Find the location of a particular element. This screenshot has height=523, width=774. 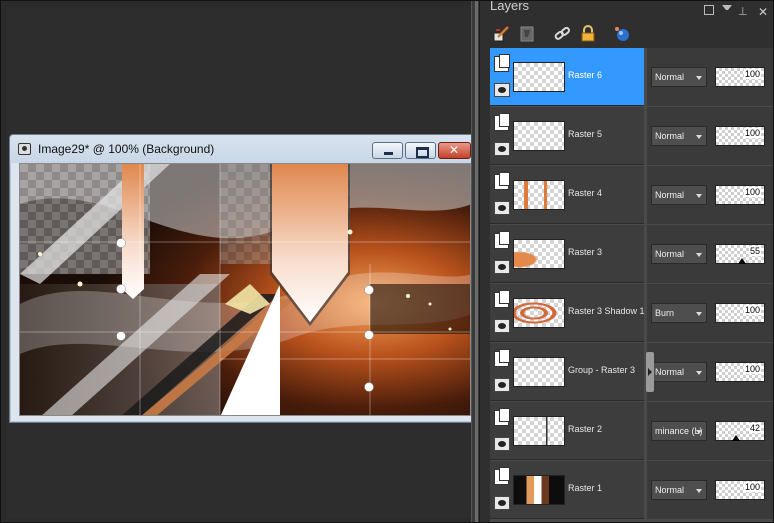

layer-row: Raster 6 Normal 100 is located at coordinates (631, 77).